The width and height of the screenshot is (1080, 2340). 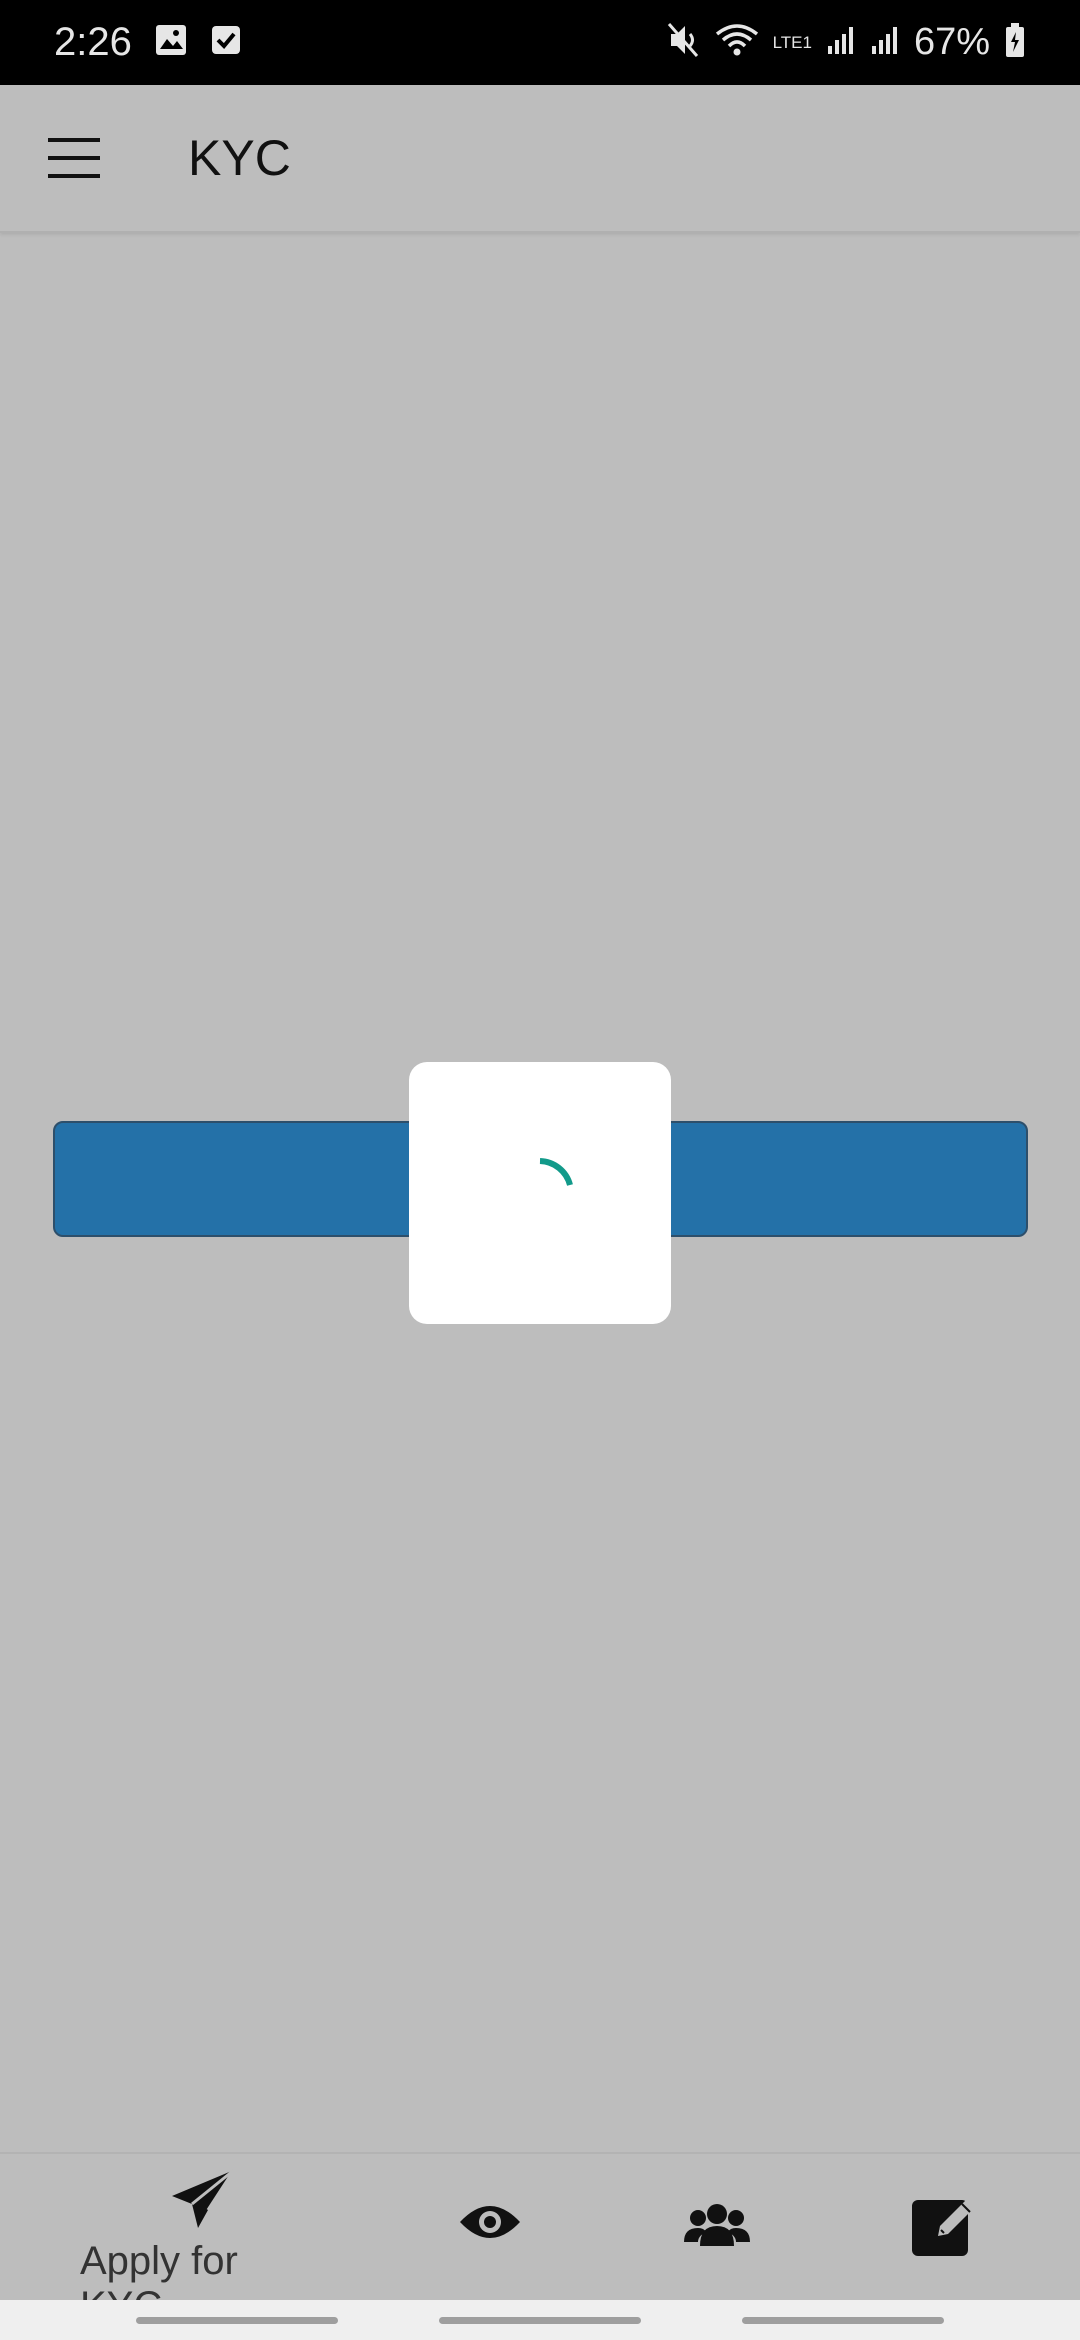 What do you see at coordinates (239, 158) in the screenshot?
I see `page-title: KYC` at bounding box center [239, 158].